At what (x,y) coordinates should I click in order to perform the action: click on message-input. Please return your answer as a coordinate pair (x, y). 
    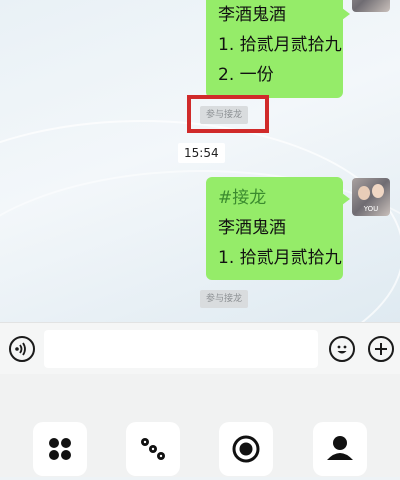
    Looking at the image, I should click on (181, 349).